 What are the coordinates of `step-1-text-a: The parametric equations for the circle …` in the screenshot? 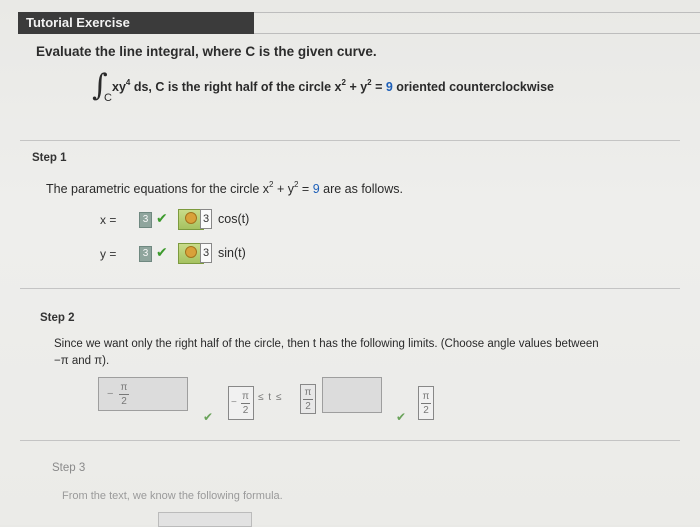 It's located at (158, 189).